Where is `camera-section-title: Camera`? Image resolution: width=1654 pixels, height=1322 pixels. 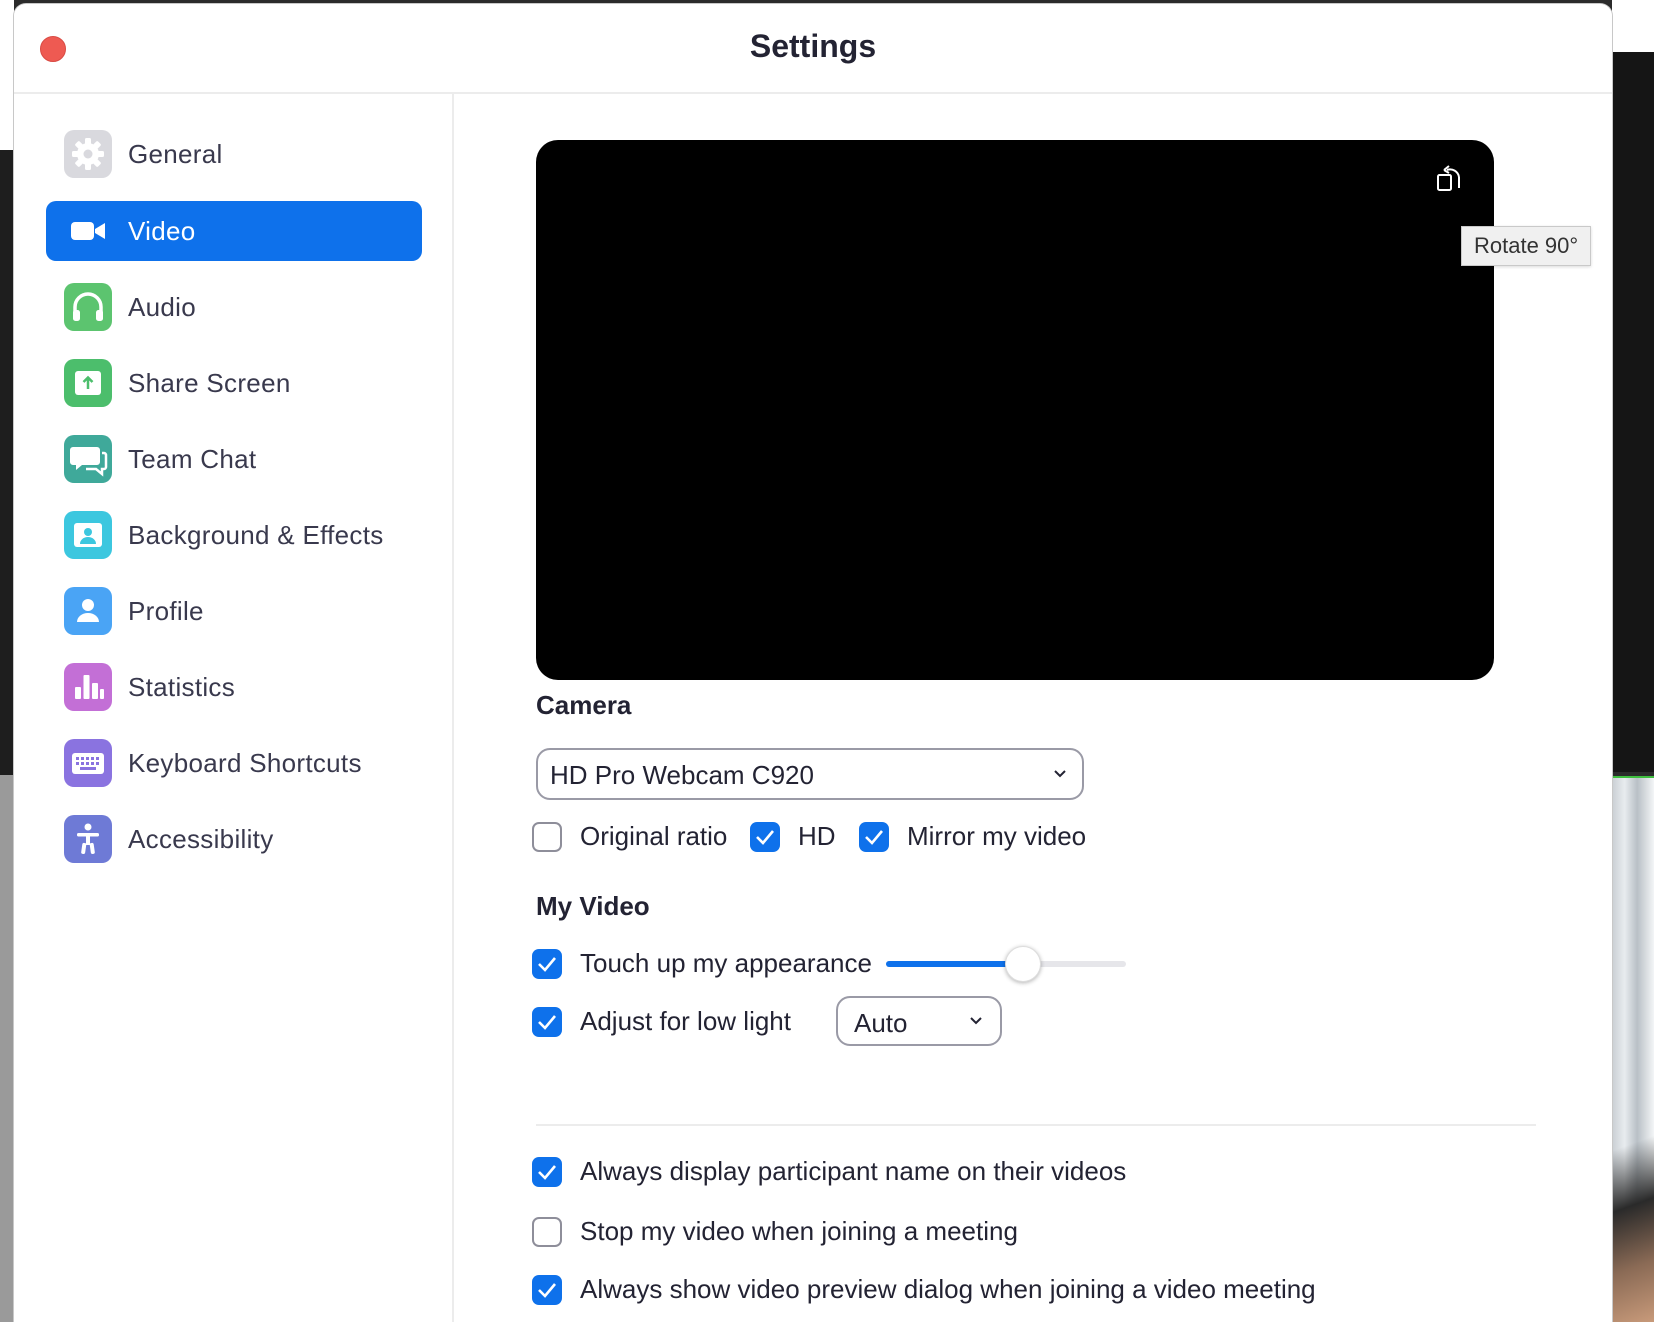 camera-section-title: Camera is located at coordinates (584, 705).